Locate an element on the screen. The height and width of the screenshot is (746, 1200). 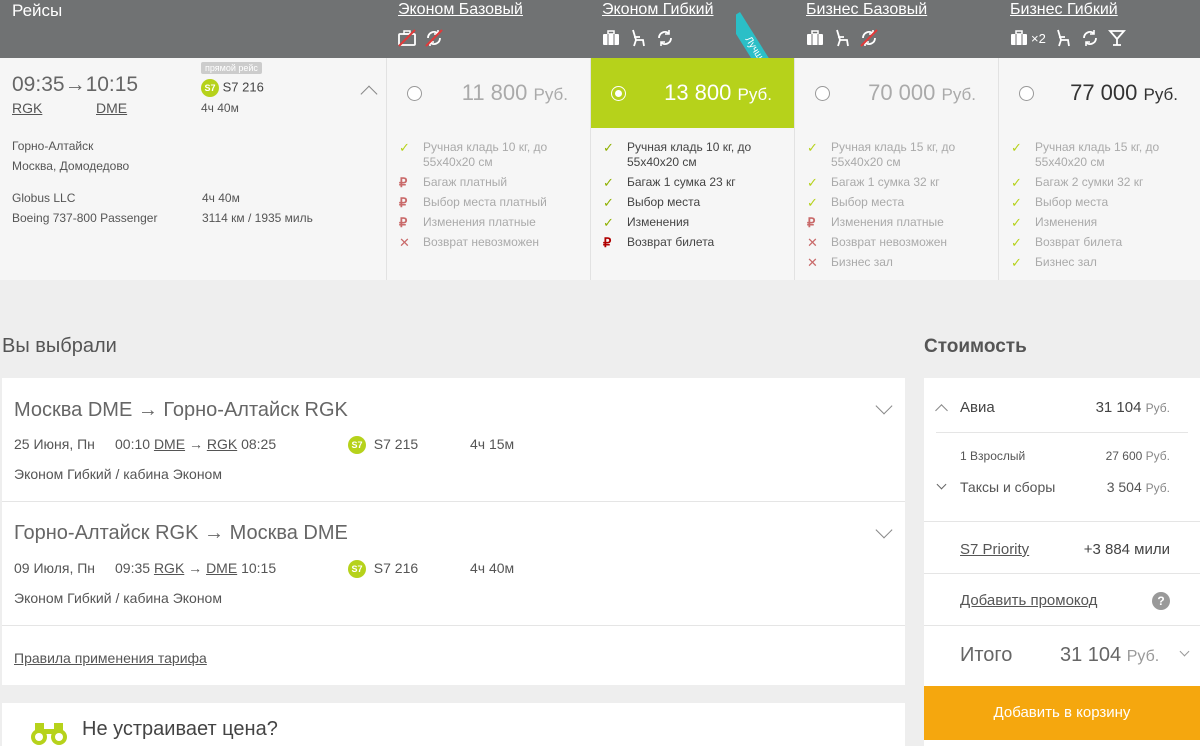
add-to-cart-button: Добавить в корзину is located at coordinates (1062, 713).